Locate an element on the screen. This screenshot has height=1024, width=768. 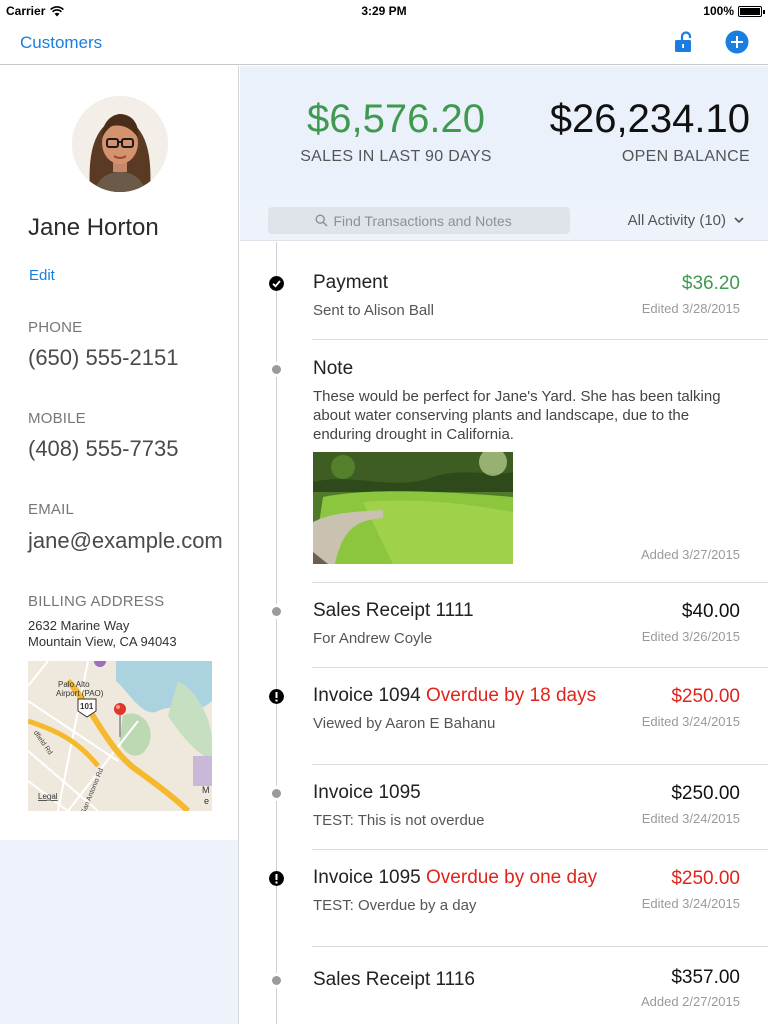
note-title: Note is located at coordinates (333, 368).